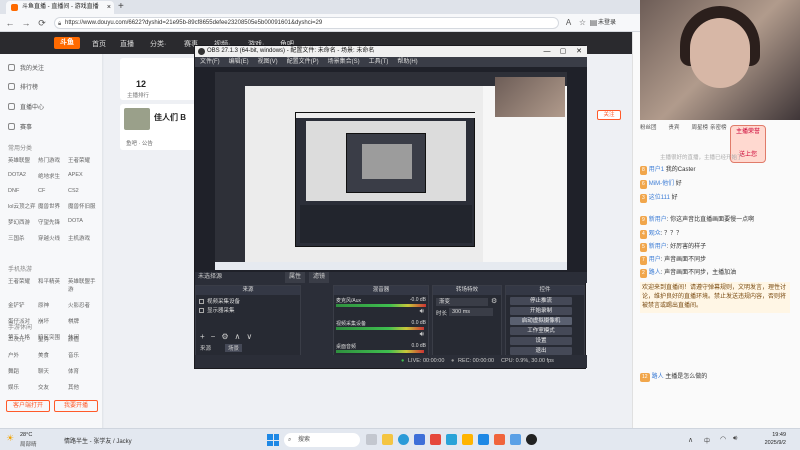  Describe the element at coordinates (607, 23) in the screenshot. I see `profile-button: 未登录` at that location.